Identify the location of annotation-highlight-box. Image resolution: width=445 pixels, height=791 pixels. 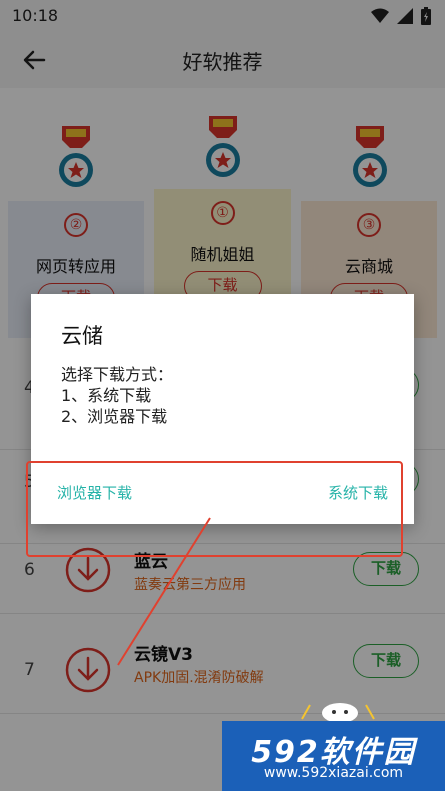
(214, 509).